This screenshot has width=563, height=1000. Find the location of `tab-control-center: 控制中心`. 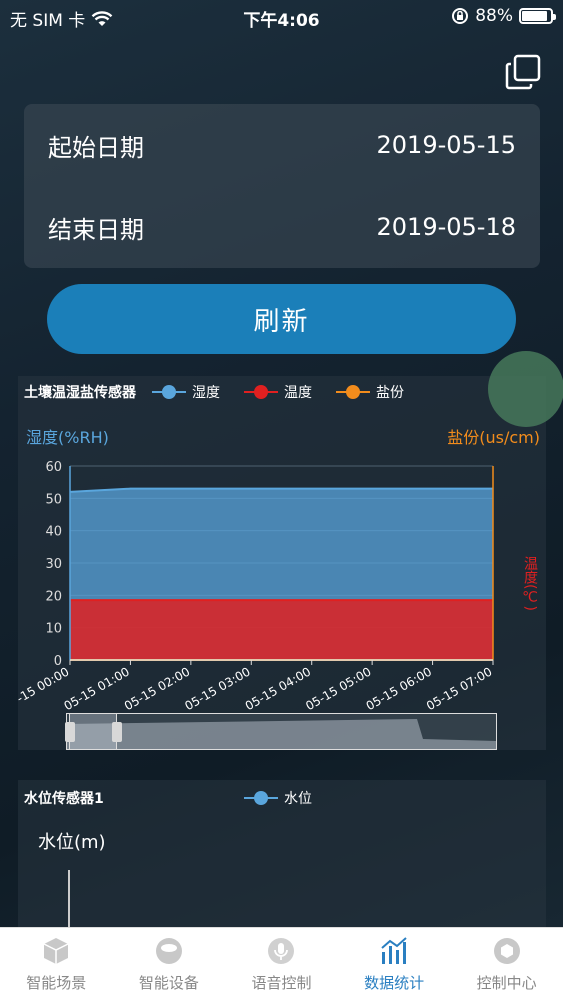

tab-control-center: 控制中心 is located at coordinates (506, 964).